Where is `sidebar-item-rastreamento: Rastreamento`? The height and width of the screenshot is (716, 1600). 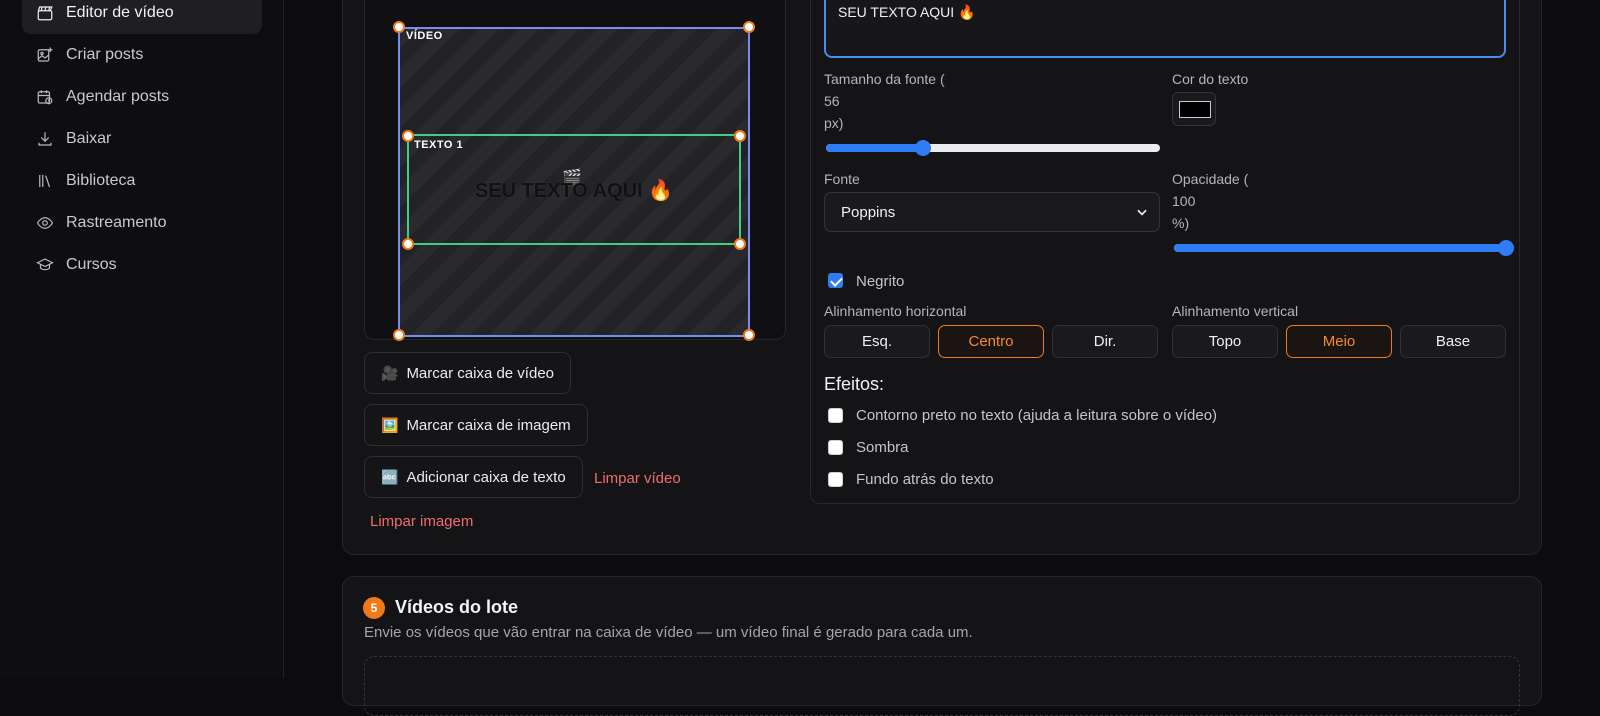 sidebar-item-rastreamento: Rastreamento is located at coordinates (142, 223).